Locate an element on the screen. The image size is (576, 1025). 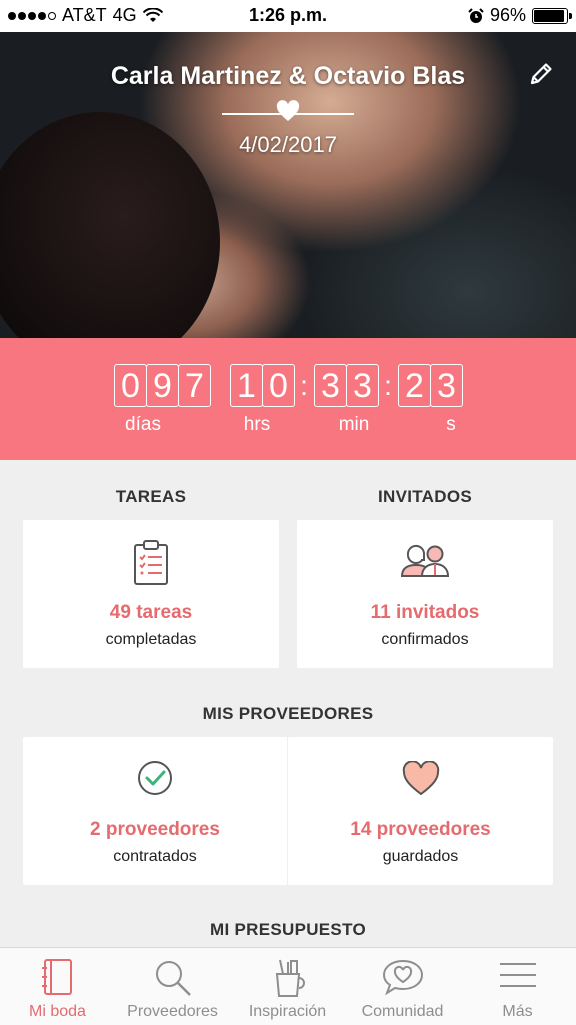
status-bar: AT&T 4G 1:26 p.m. 96% is located at coordinates (288, 16).